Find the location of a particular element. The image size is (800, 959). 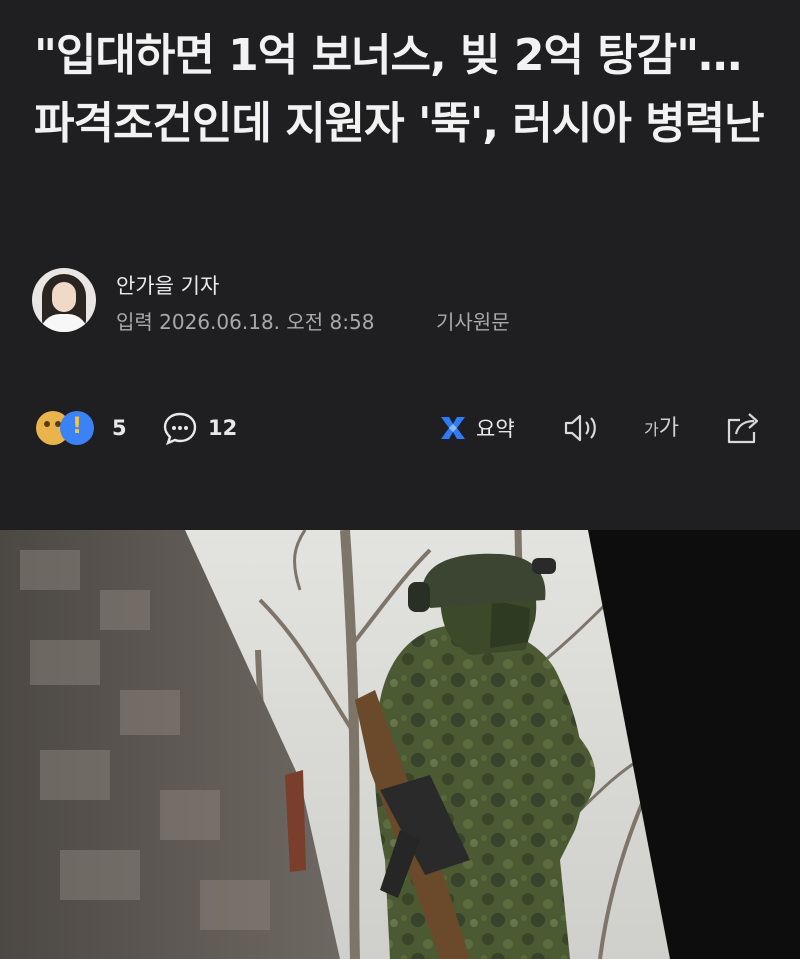

reaction-button: ! 5 is located at coordinates (81, 428).